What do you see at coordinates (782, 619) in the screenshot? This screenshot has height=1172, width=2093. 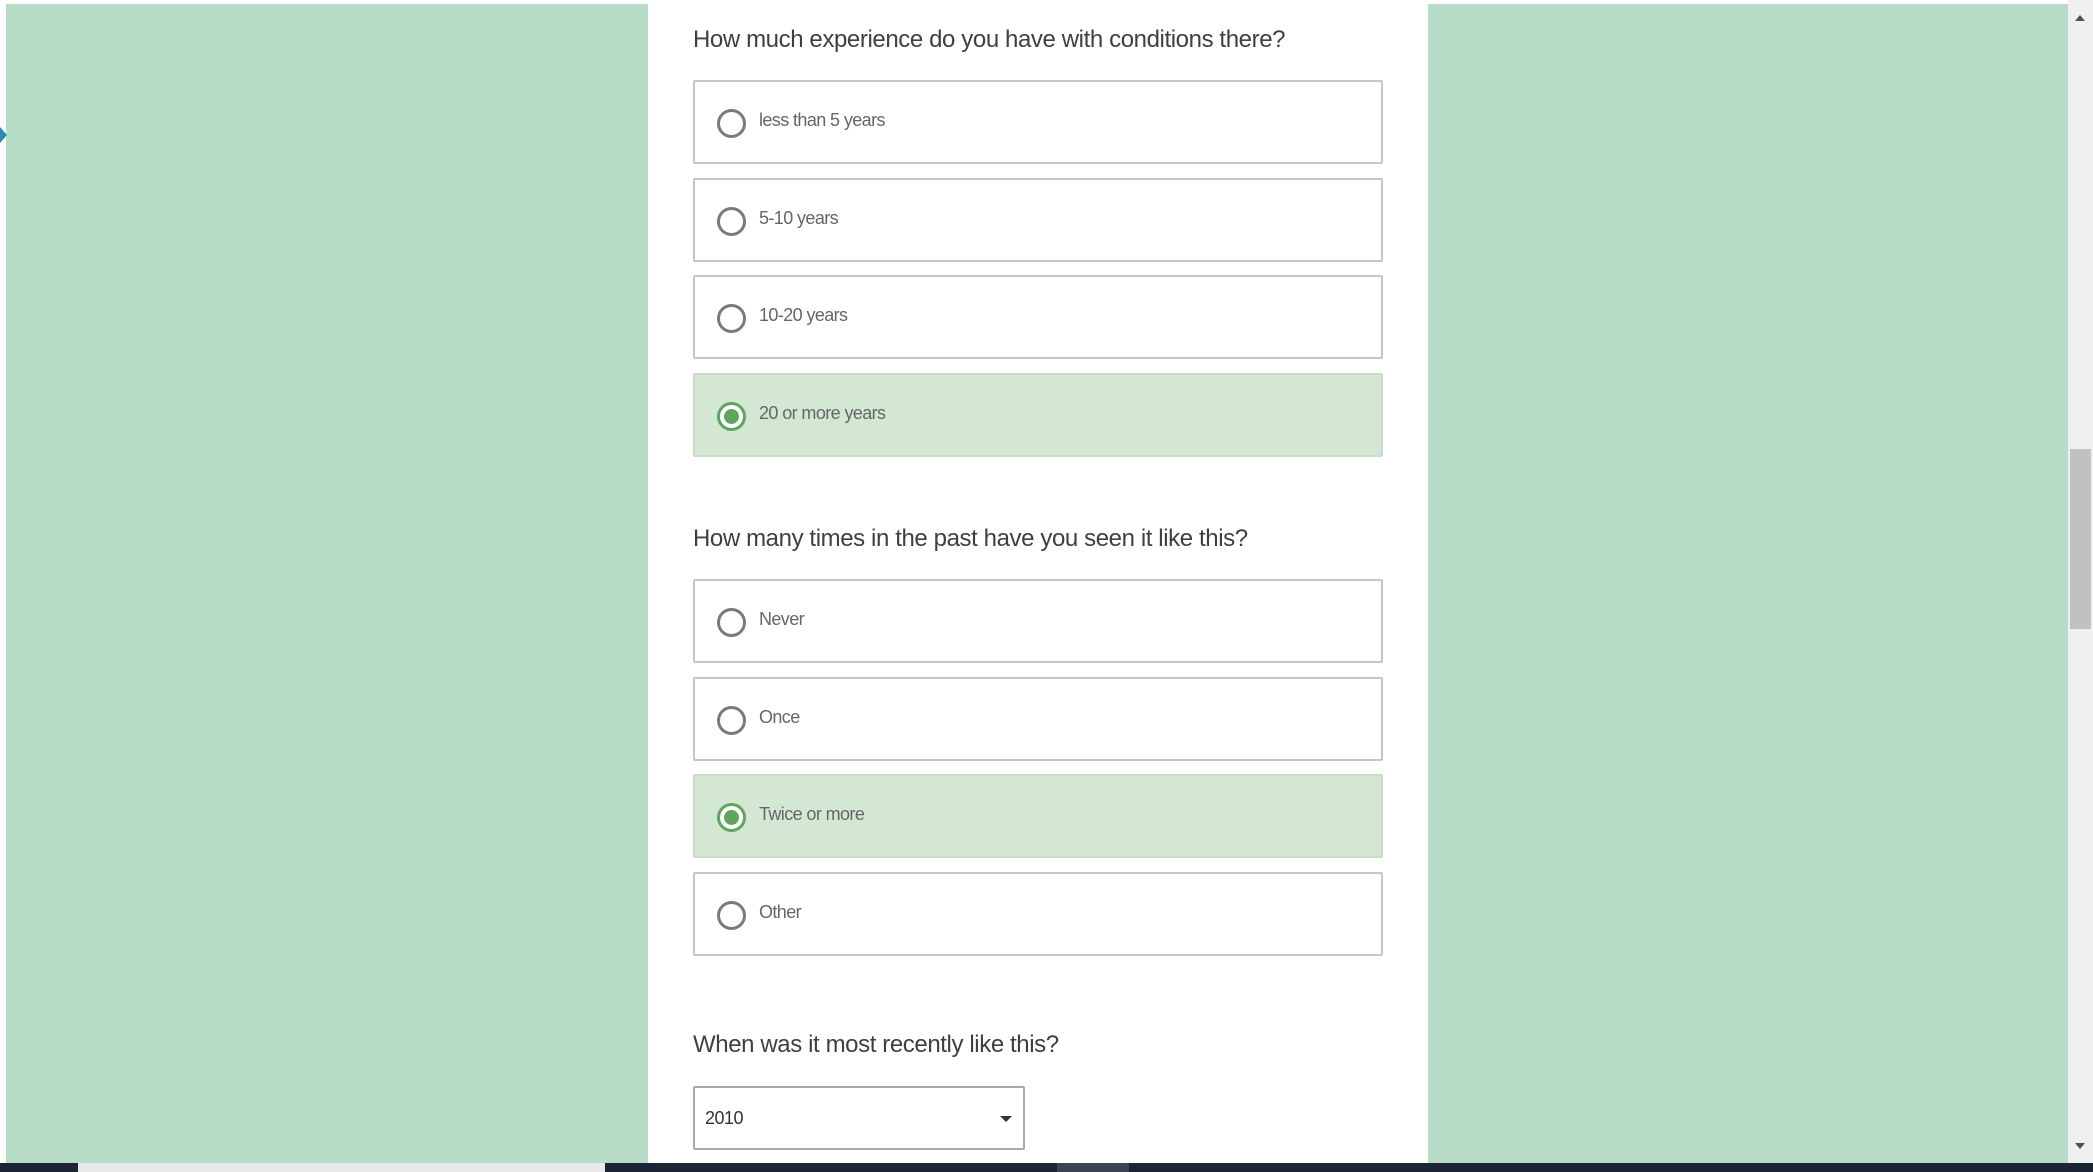 I see `option-label: Never` at bounding box center [782, 619].